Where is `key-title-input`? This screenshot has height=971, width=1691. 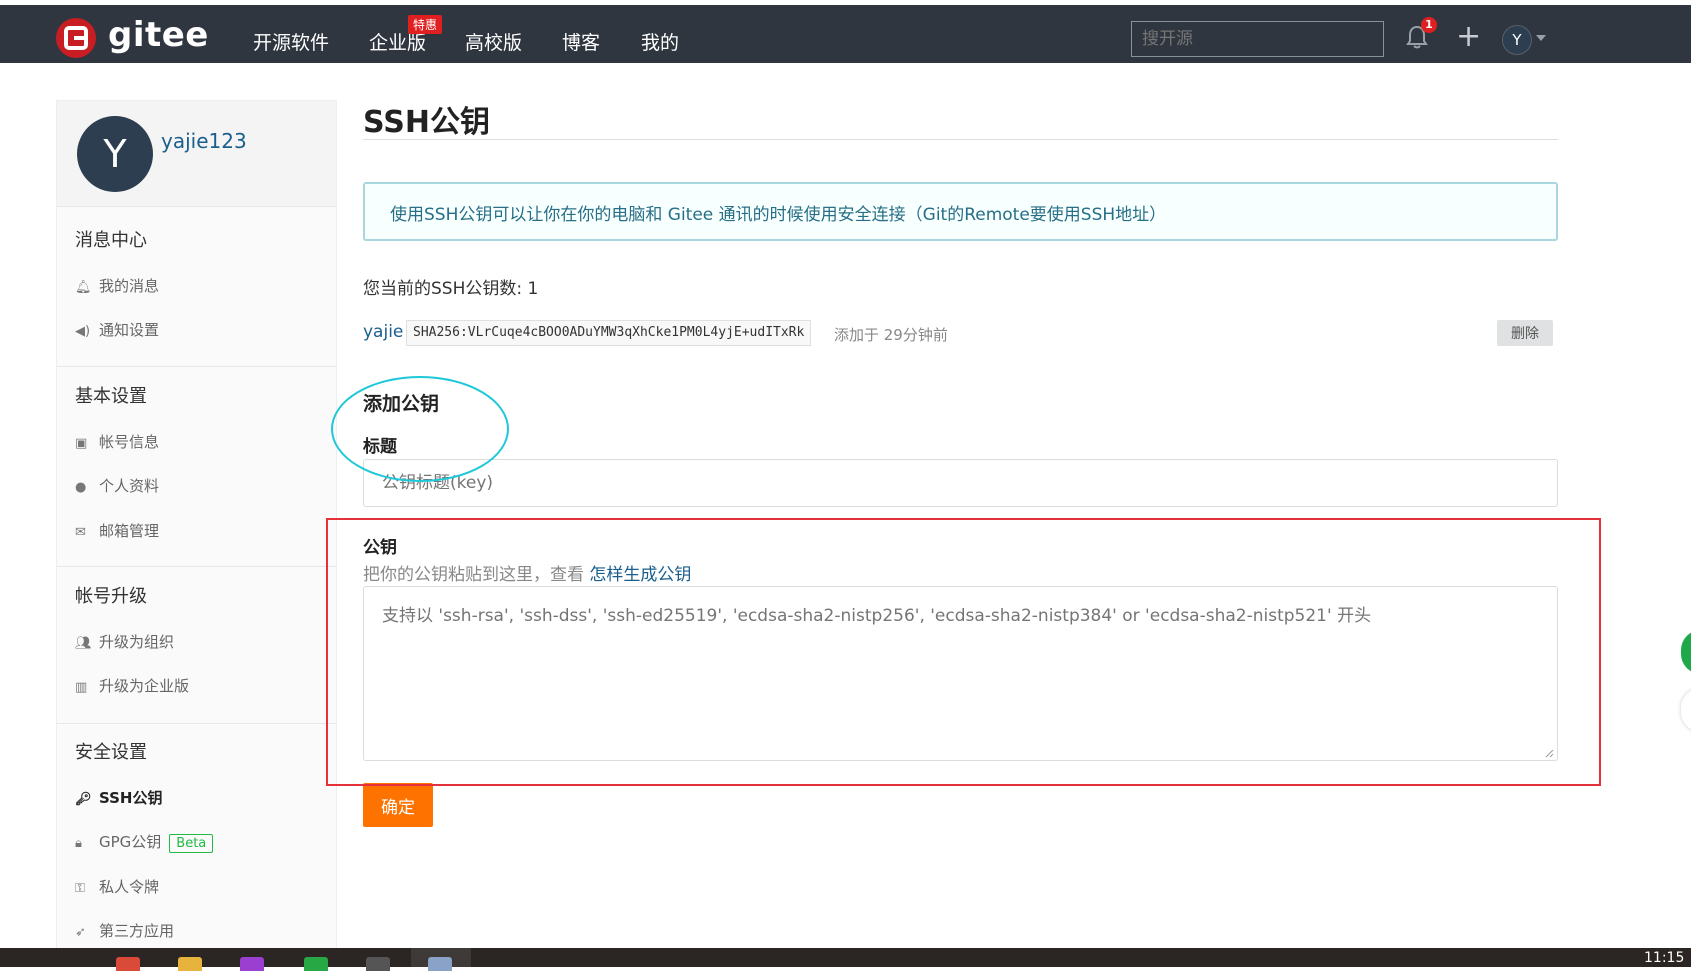
key-title-input is located at coordinates (960, 483).